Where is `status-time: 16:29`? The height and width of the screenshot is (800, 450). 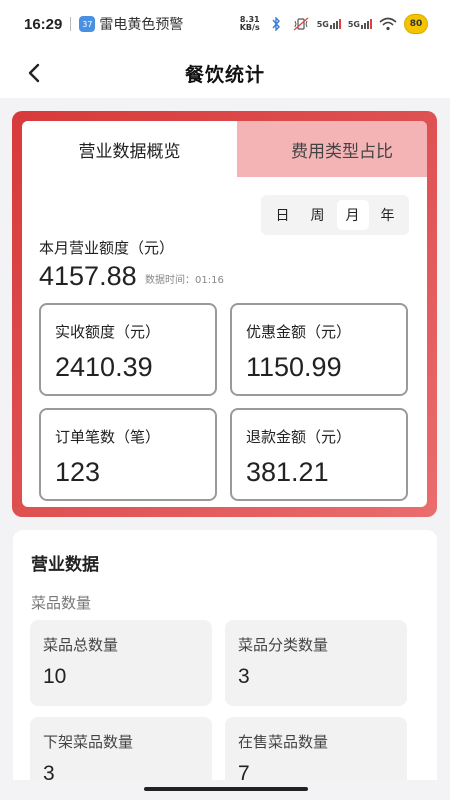 status-time: 16:29 is located at coordinates (43, 24).